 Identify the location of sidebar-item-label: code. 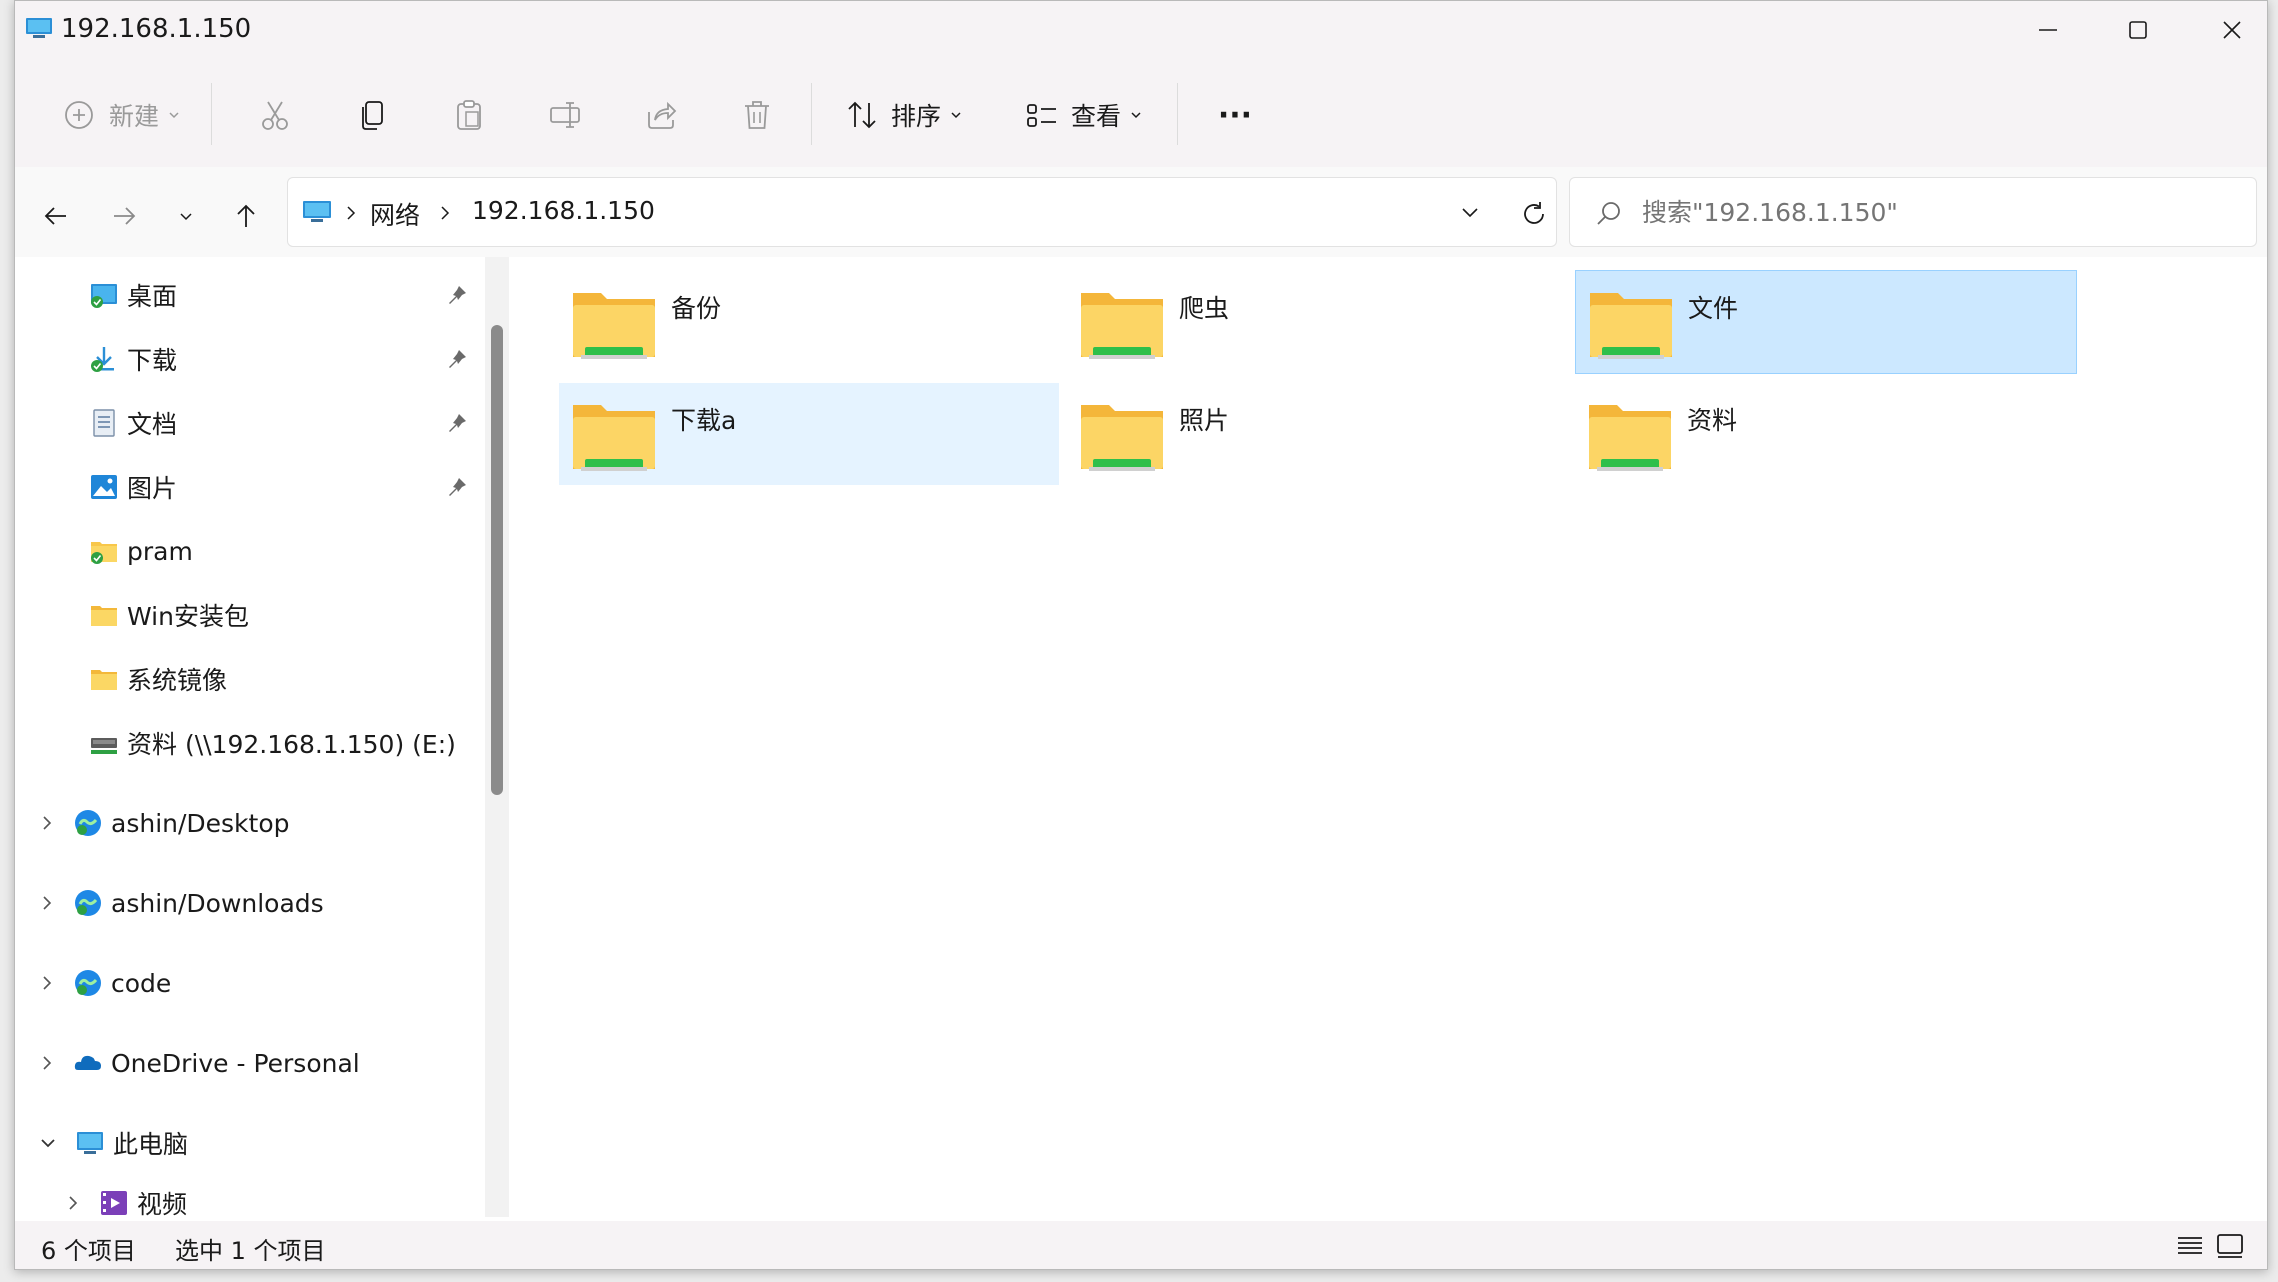
(141, 983).